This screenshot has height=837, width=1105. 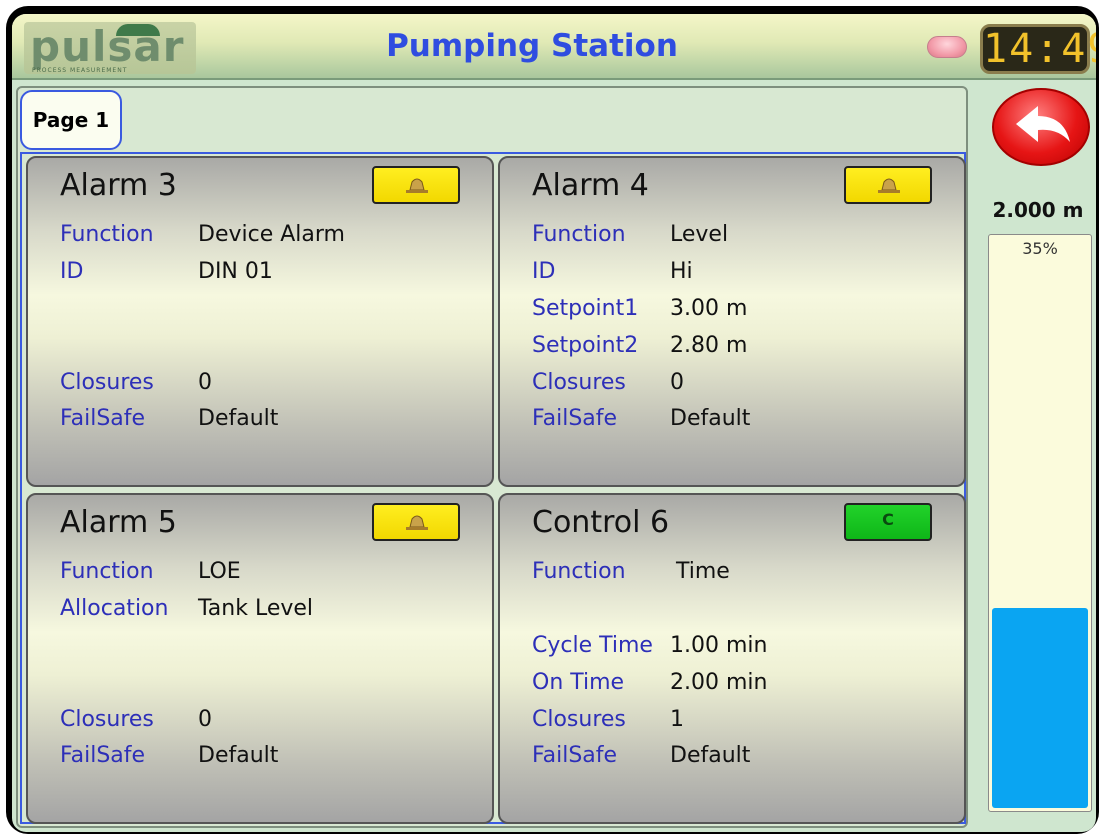 I want to click on level-readout: 2.000 m, so click(x=1038, y=210).